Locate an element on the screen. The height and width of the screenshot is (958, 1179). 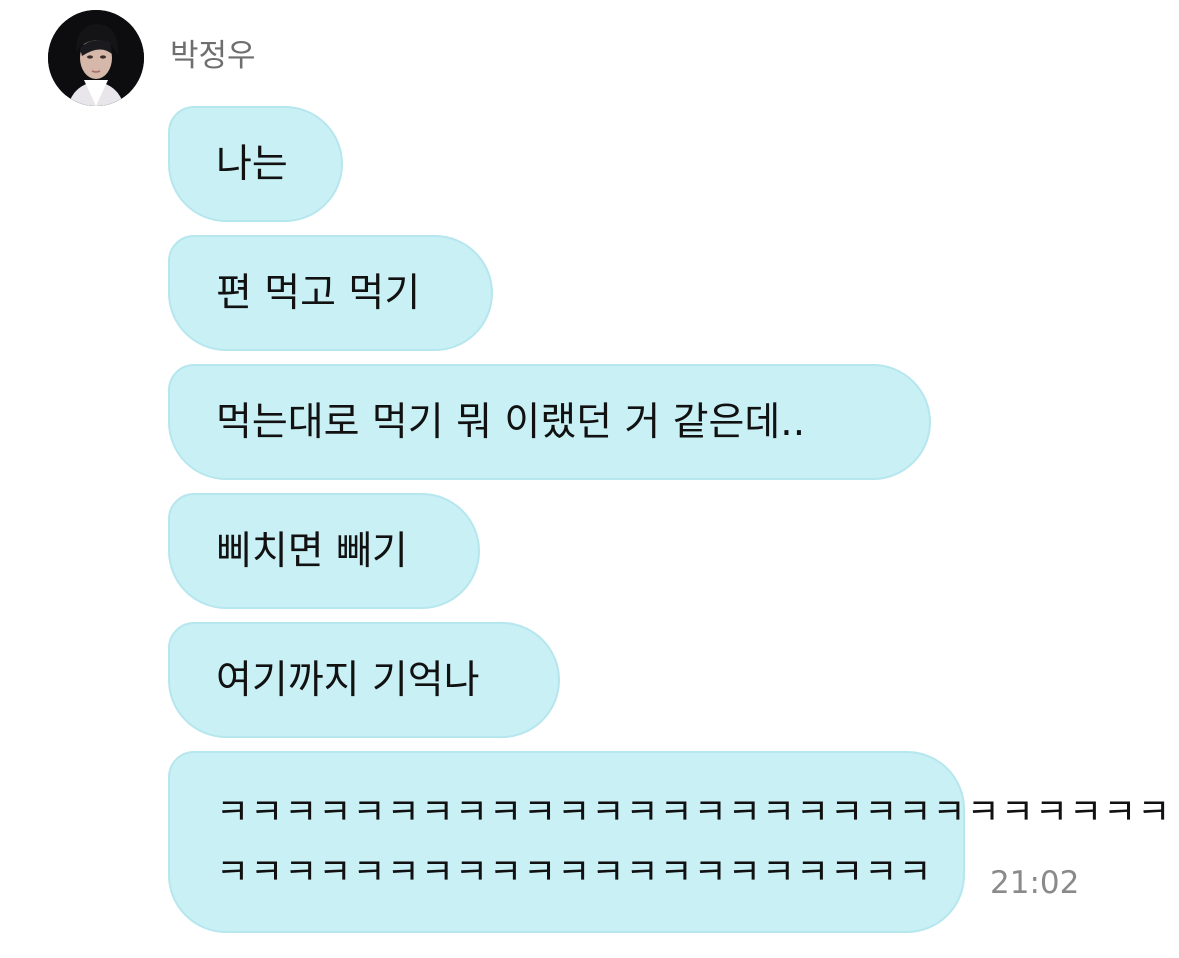
message-text-line: ㅋㅋㅋㅋㅋㅋㅋㅋㅋㅋㅋㅋㅋㅋㅋㅋㅋㅋㅋㅋㅋ is located at coordinates (574, 872).